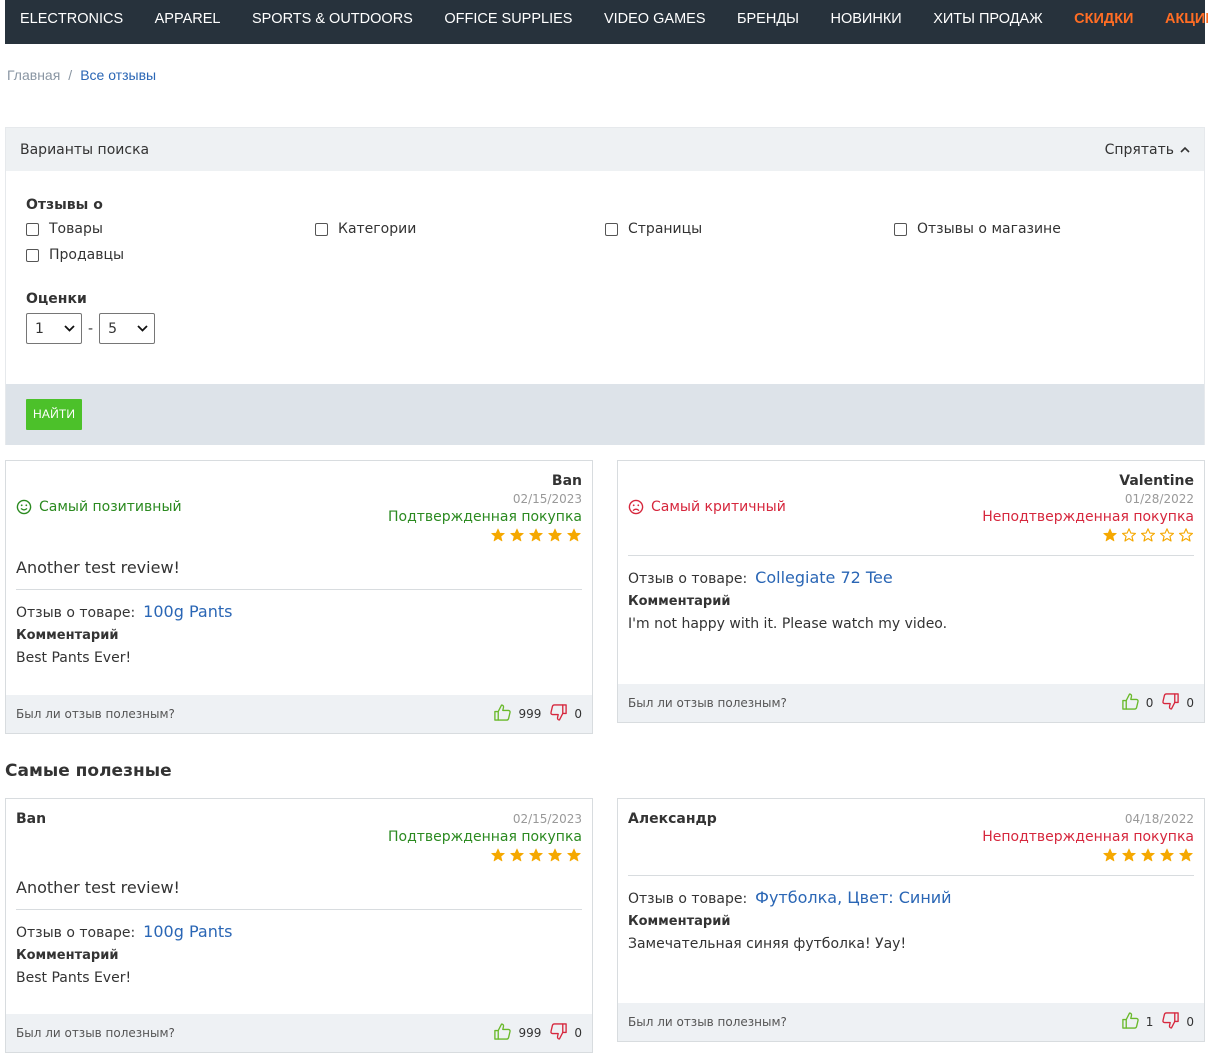 The height and width of the screenshot is (1058, 1208). What do you see at coordinates (1159, 819) in the screenshot?
I see `review-date: 04/18/2022` at bounding box center [1159, 819].